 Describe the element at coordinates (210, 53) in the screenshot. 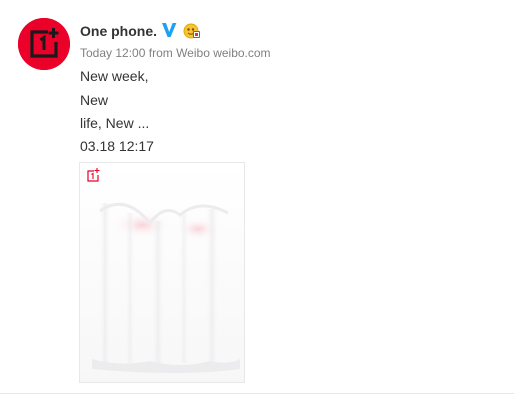

I see `post-source: from Weibo weibo.com` at that location.